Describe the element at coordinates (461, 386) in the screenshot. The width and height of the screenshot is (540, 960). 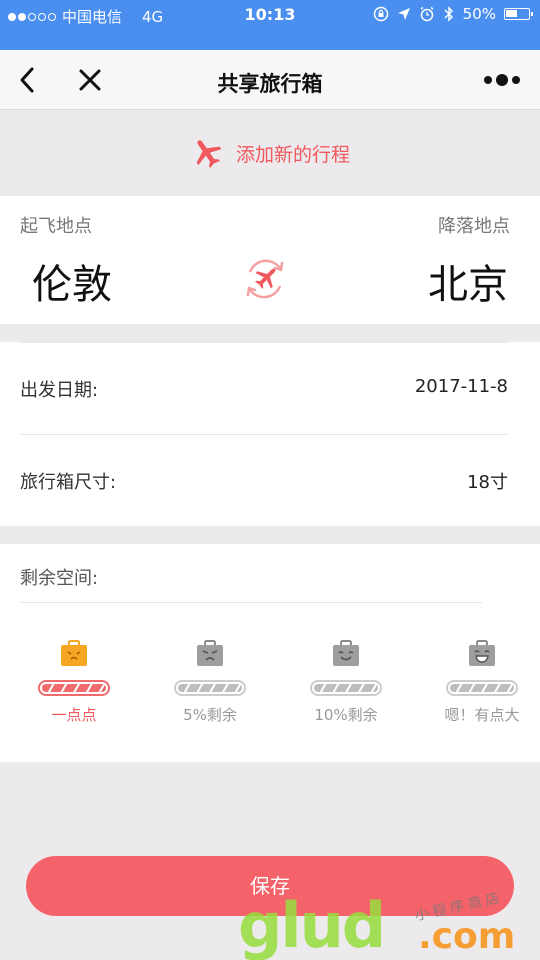
I see `departure-date-value: 2017-11-8` at that location.